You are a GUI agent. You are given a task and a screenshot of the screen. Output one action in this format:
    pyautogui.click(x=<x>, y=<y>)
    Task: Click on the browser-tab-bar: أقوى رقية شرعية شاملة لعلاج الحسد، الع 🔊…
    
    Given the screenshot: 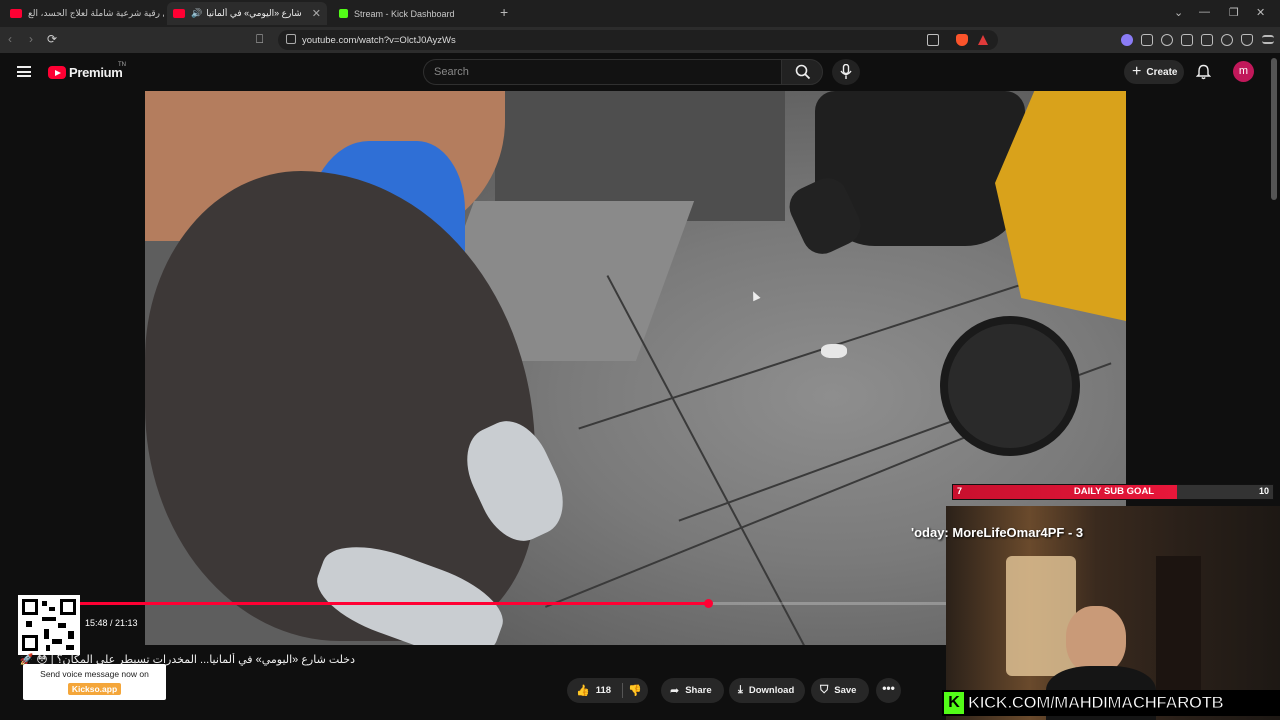 What is the action you would take?
    pyautogui.click(x=640, y=13)
    